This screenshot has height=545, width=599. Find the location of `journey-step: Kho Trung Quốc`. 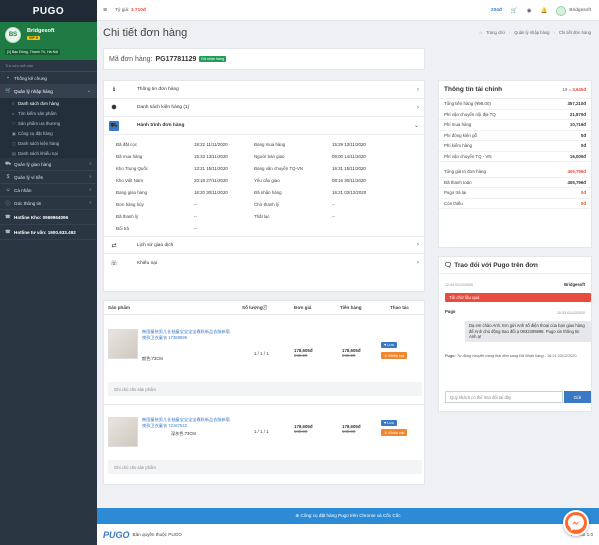

journey-step: Kho Trung Quốc is located at coordinates (132, 168).